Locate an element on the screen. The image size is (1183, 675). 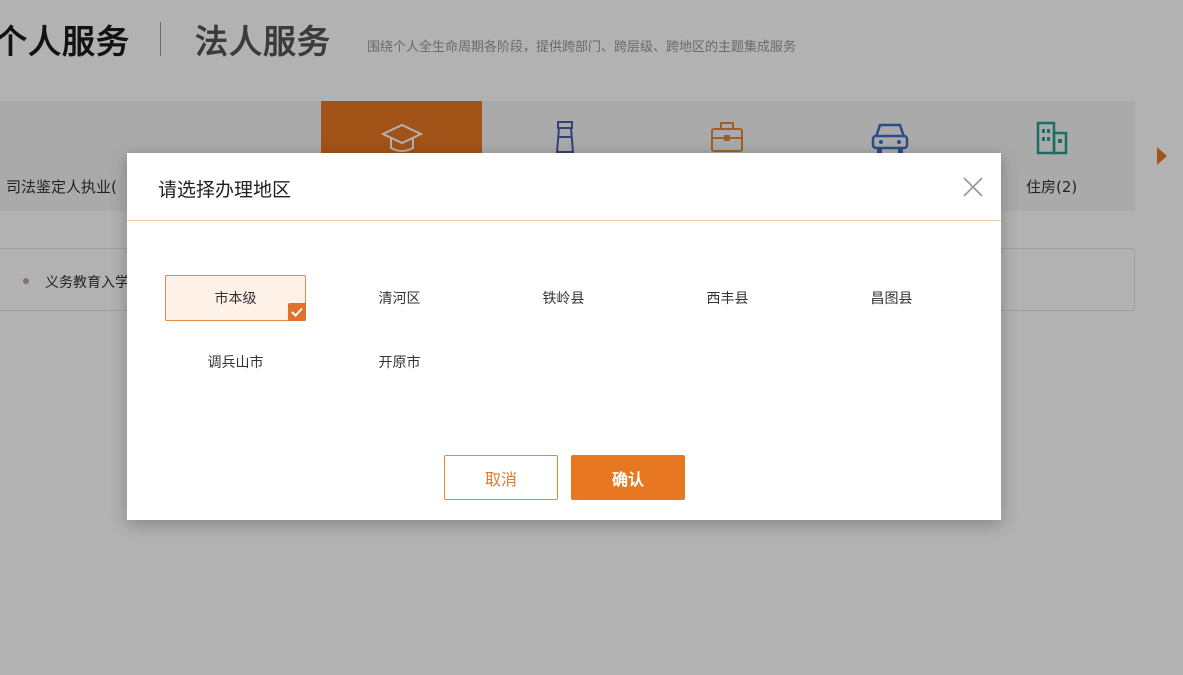
region-option-tieling: 铁岭县 is located at coordinates (563, 298).